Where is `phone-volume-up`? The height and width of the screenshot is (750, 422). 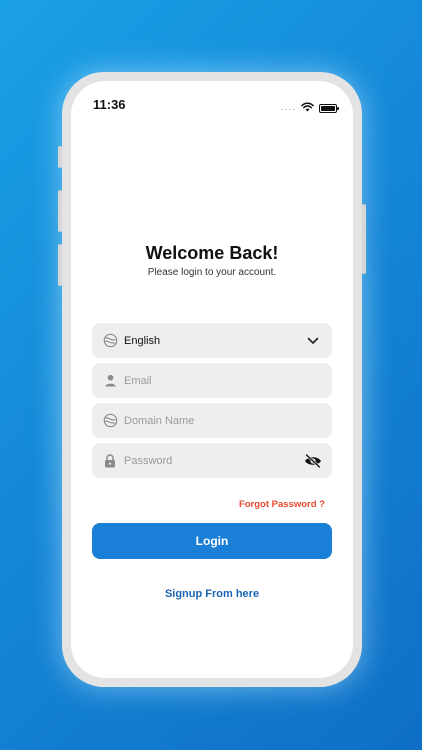 phone-volume-up is located at coordinates (60, 211).